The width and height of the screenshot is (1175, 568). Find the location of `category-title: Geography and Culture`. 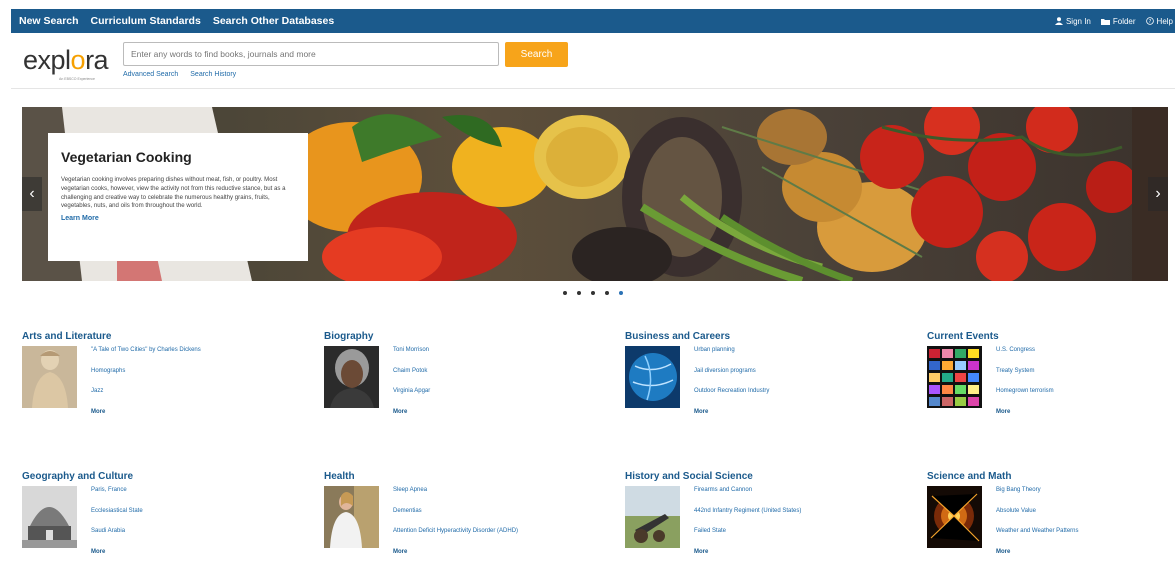

category-title: Geography and Culture is located at coordinates (162, 476).